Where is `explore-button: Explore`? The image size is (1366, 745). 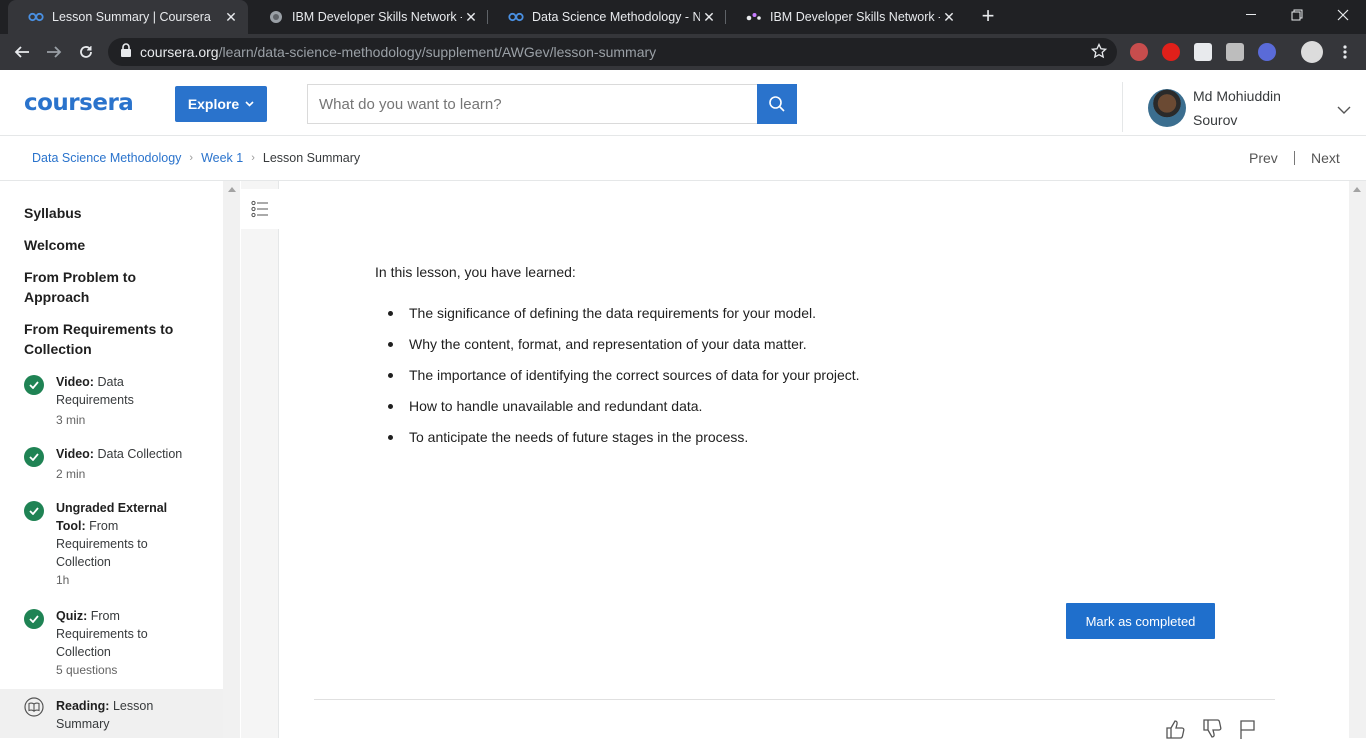
explore-button: Explore is located at coordinates (221, 104).